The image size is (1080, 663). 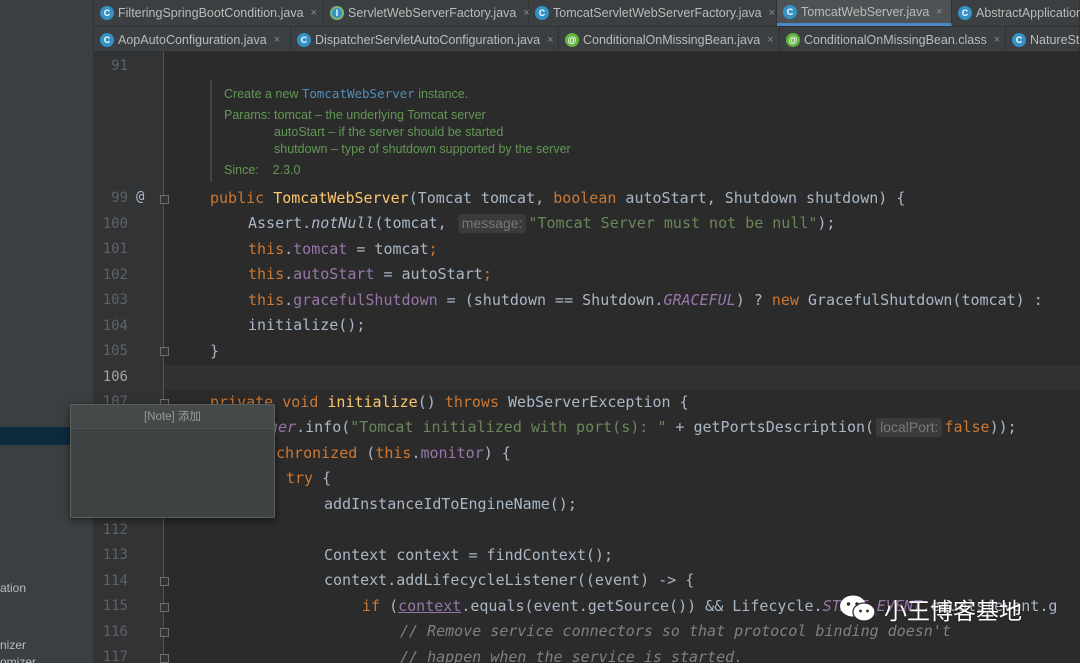 What do you see at coordinates (337, 13) in the screenshot?
I see `interface-file-icon: I` at bounding box center [337, 13].